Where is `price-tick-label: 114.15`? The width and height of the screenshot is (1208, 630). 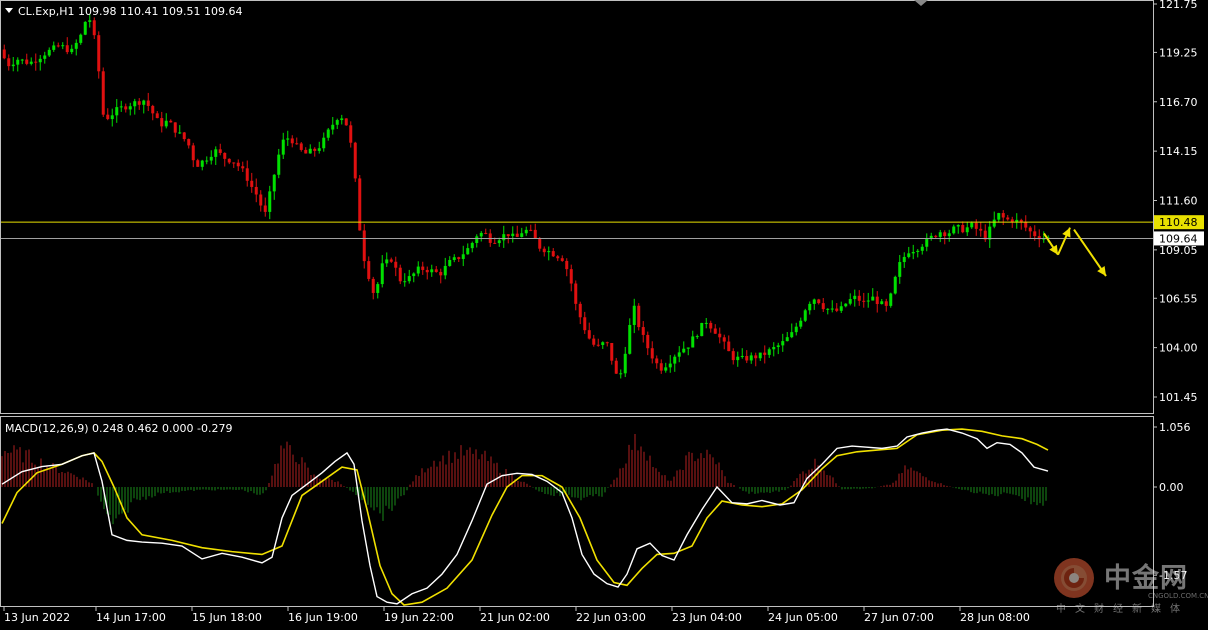 price-tick-label: 114.15 is located at coordinates (1178, 151).